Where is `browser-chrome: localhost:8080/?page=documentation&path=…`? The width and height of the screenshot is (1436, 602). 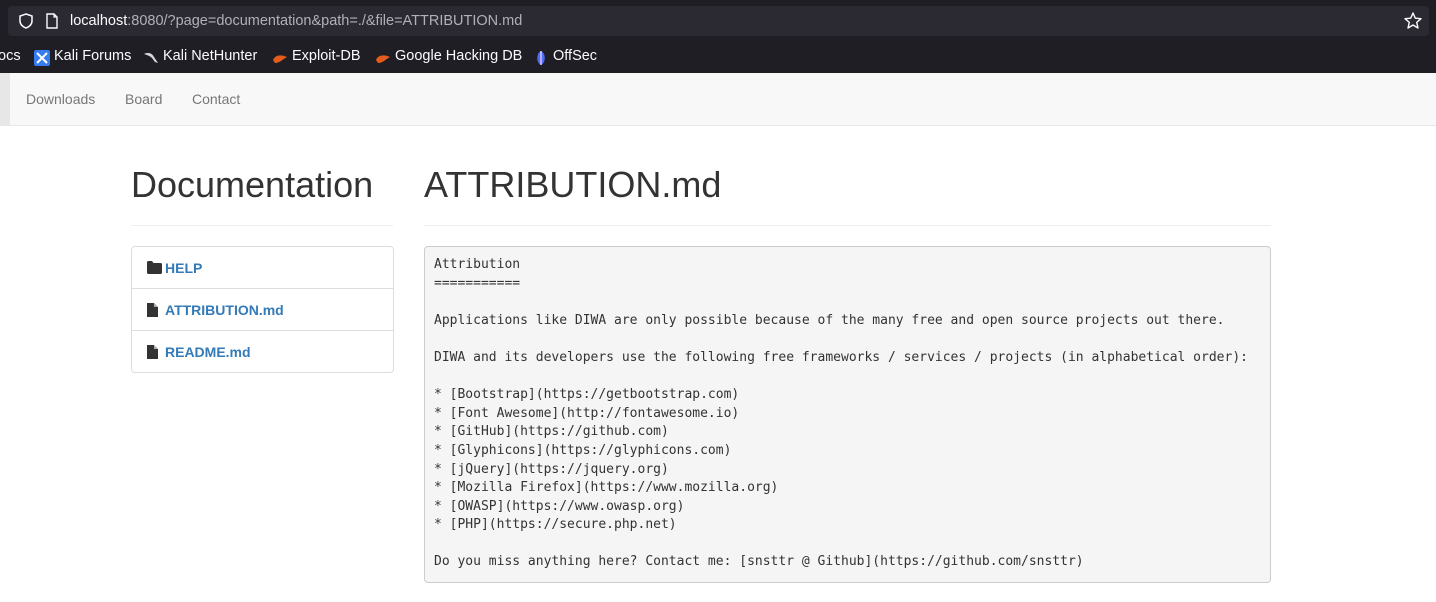 browser-chrome: localhost:8080/?page=documentation&path=… is located at coordinates (718, 36).